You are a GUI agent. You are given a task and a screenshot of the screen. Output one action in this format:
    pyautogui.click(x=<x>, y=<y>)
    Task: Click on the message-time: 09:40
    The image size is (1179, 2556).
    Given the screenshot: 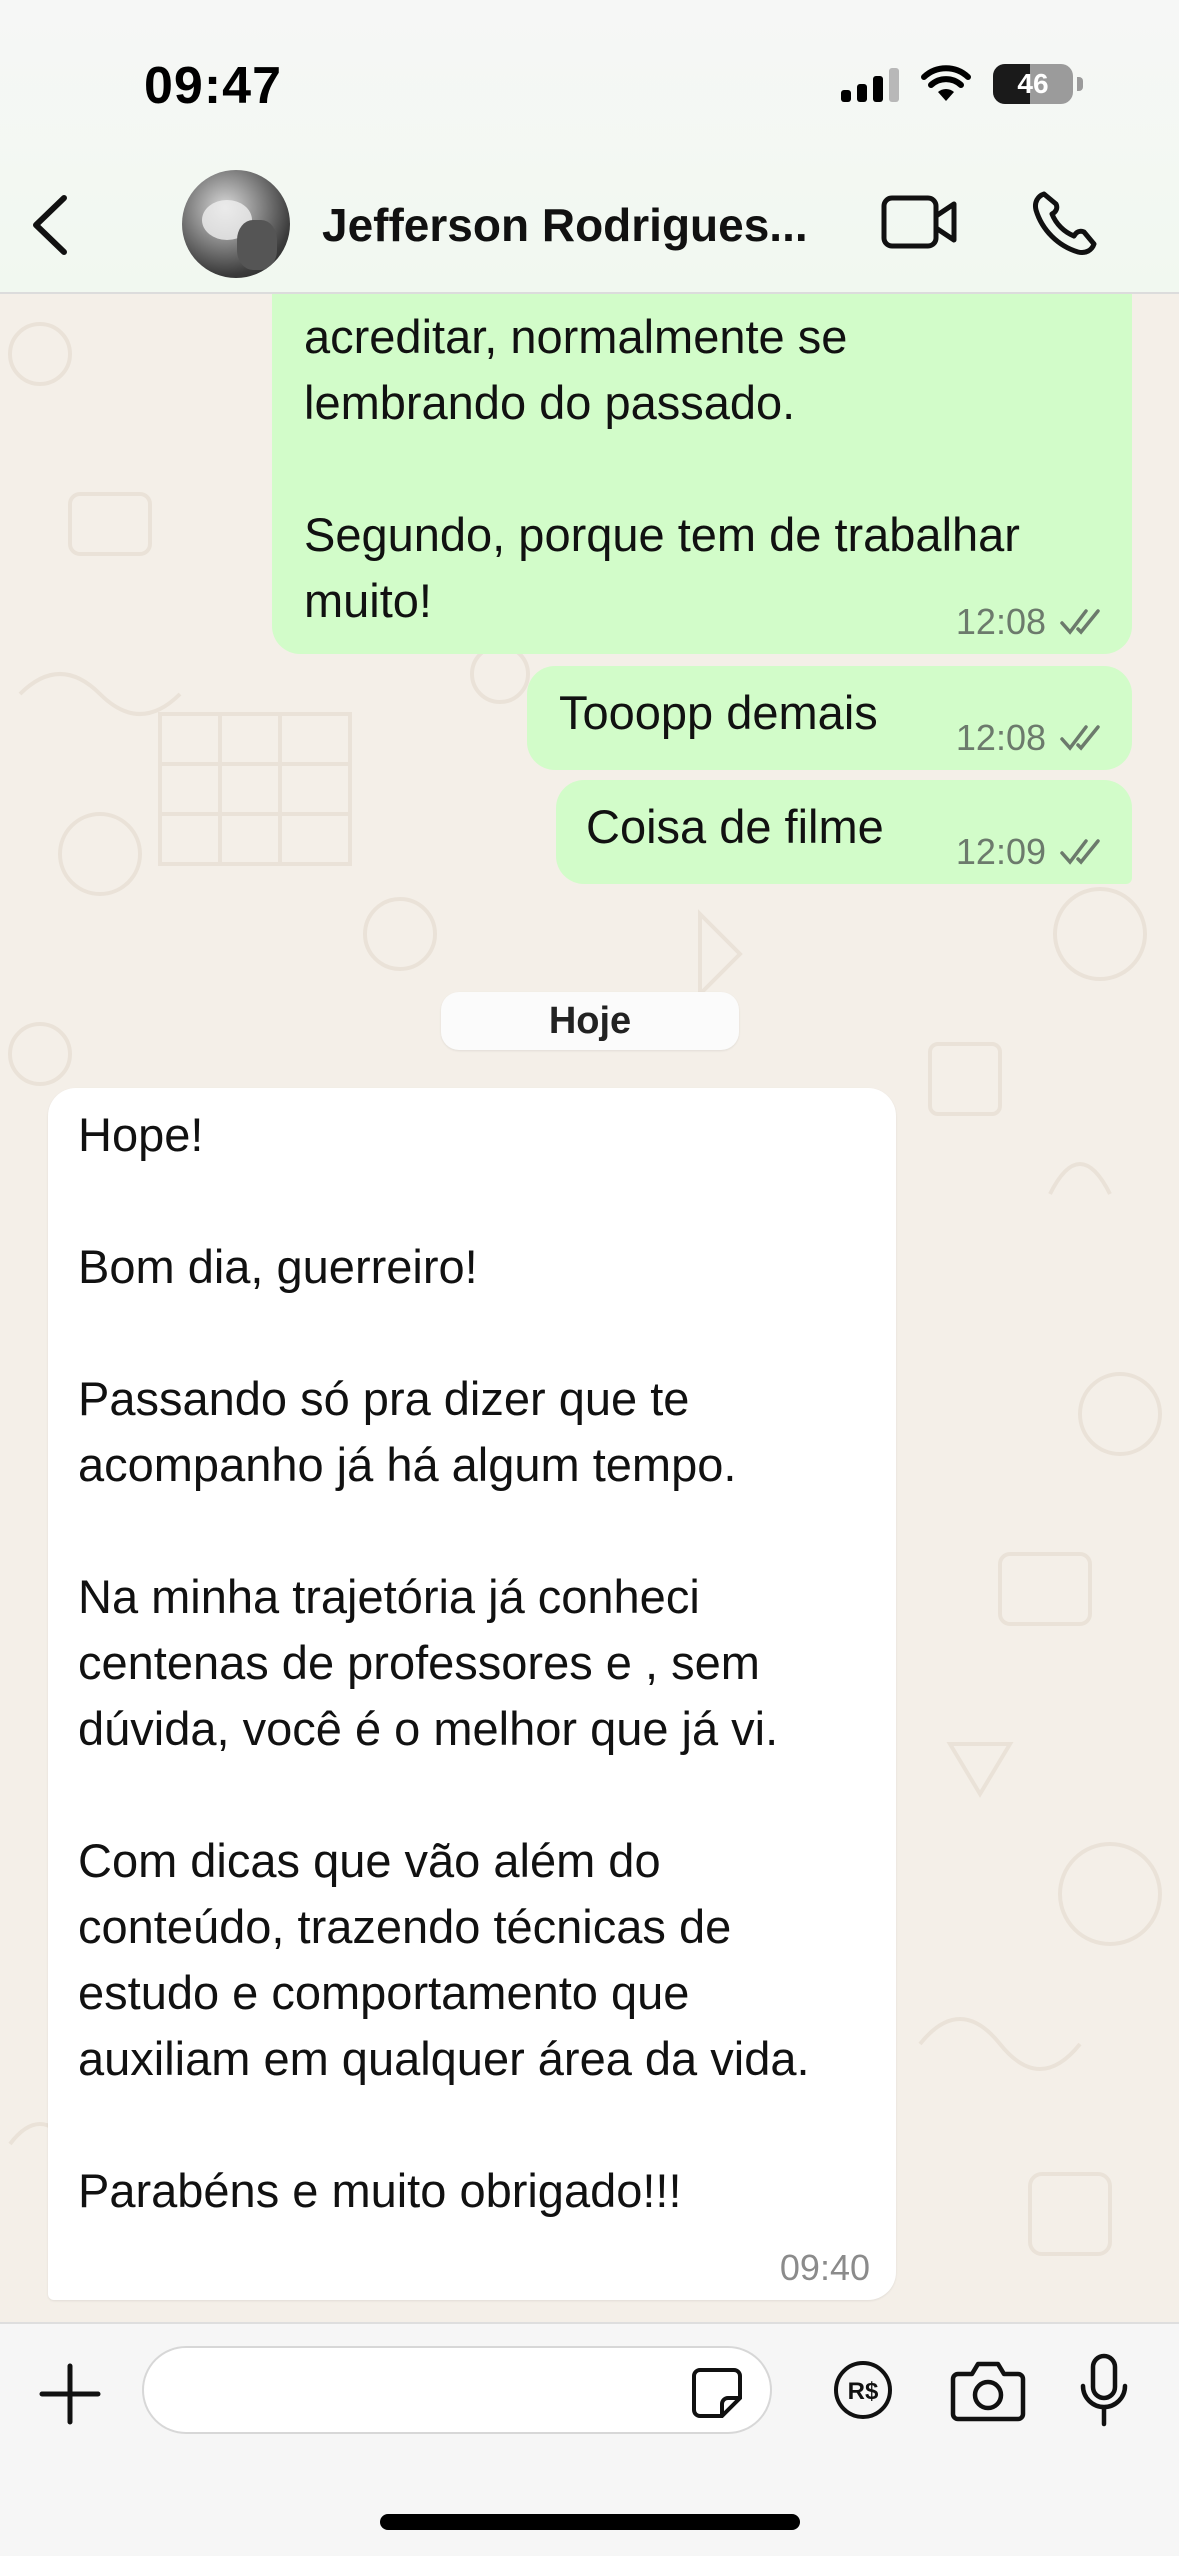 What is the action you would take?
    pyautogui.click(x=824, y=2267)
    